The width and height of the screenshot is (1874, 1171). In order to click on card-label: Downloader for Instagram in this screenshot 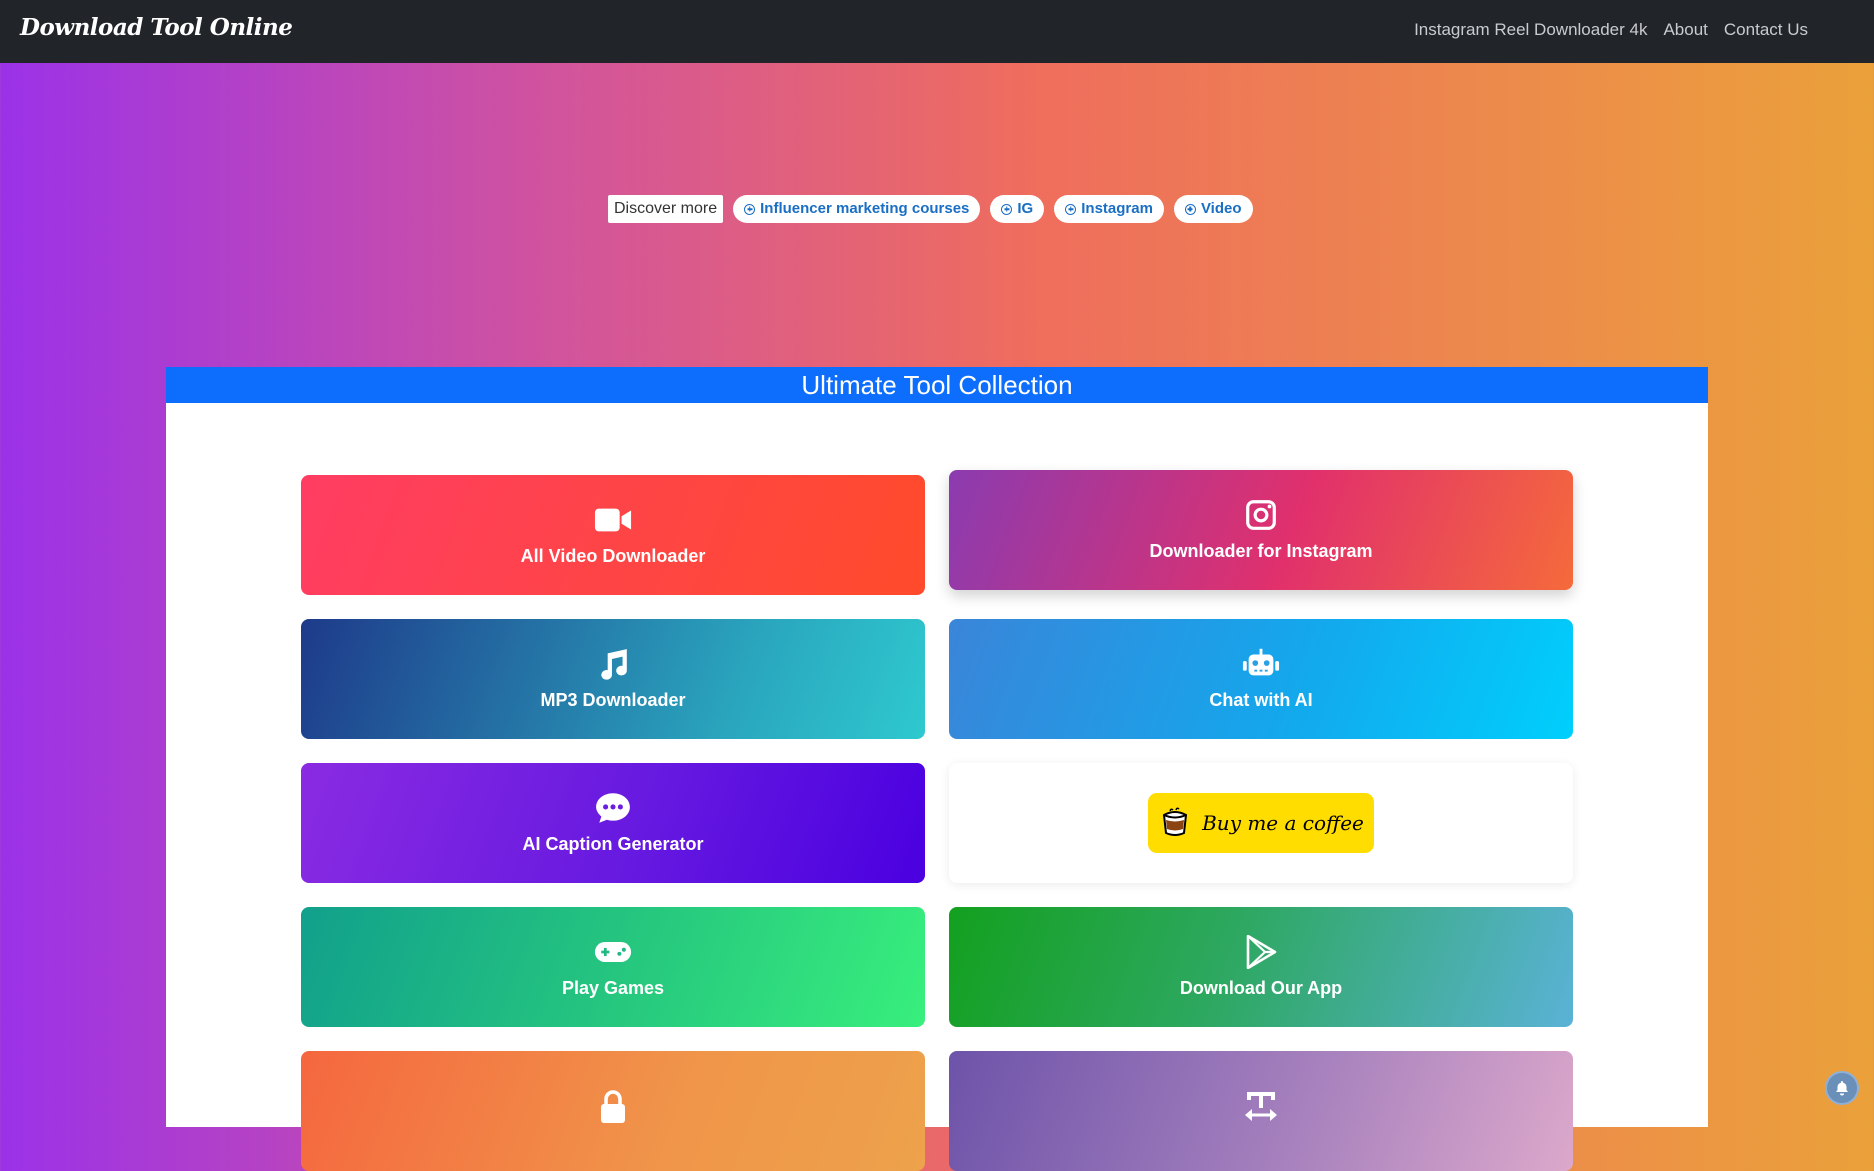, I will do `click(1261, 551)`.